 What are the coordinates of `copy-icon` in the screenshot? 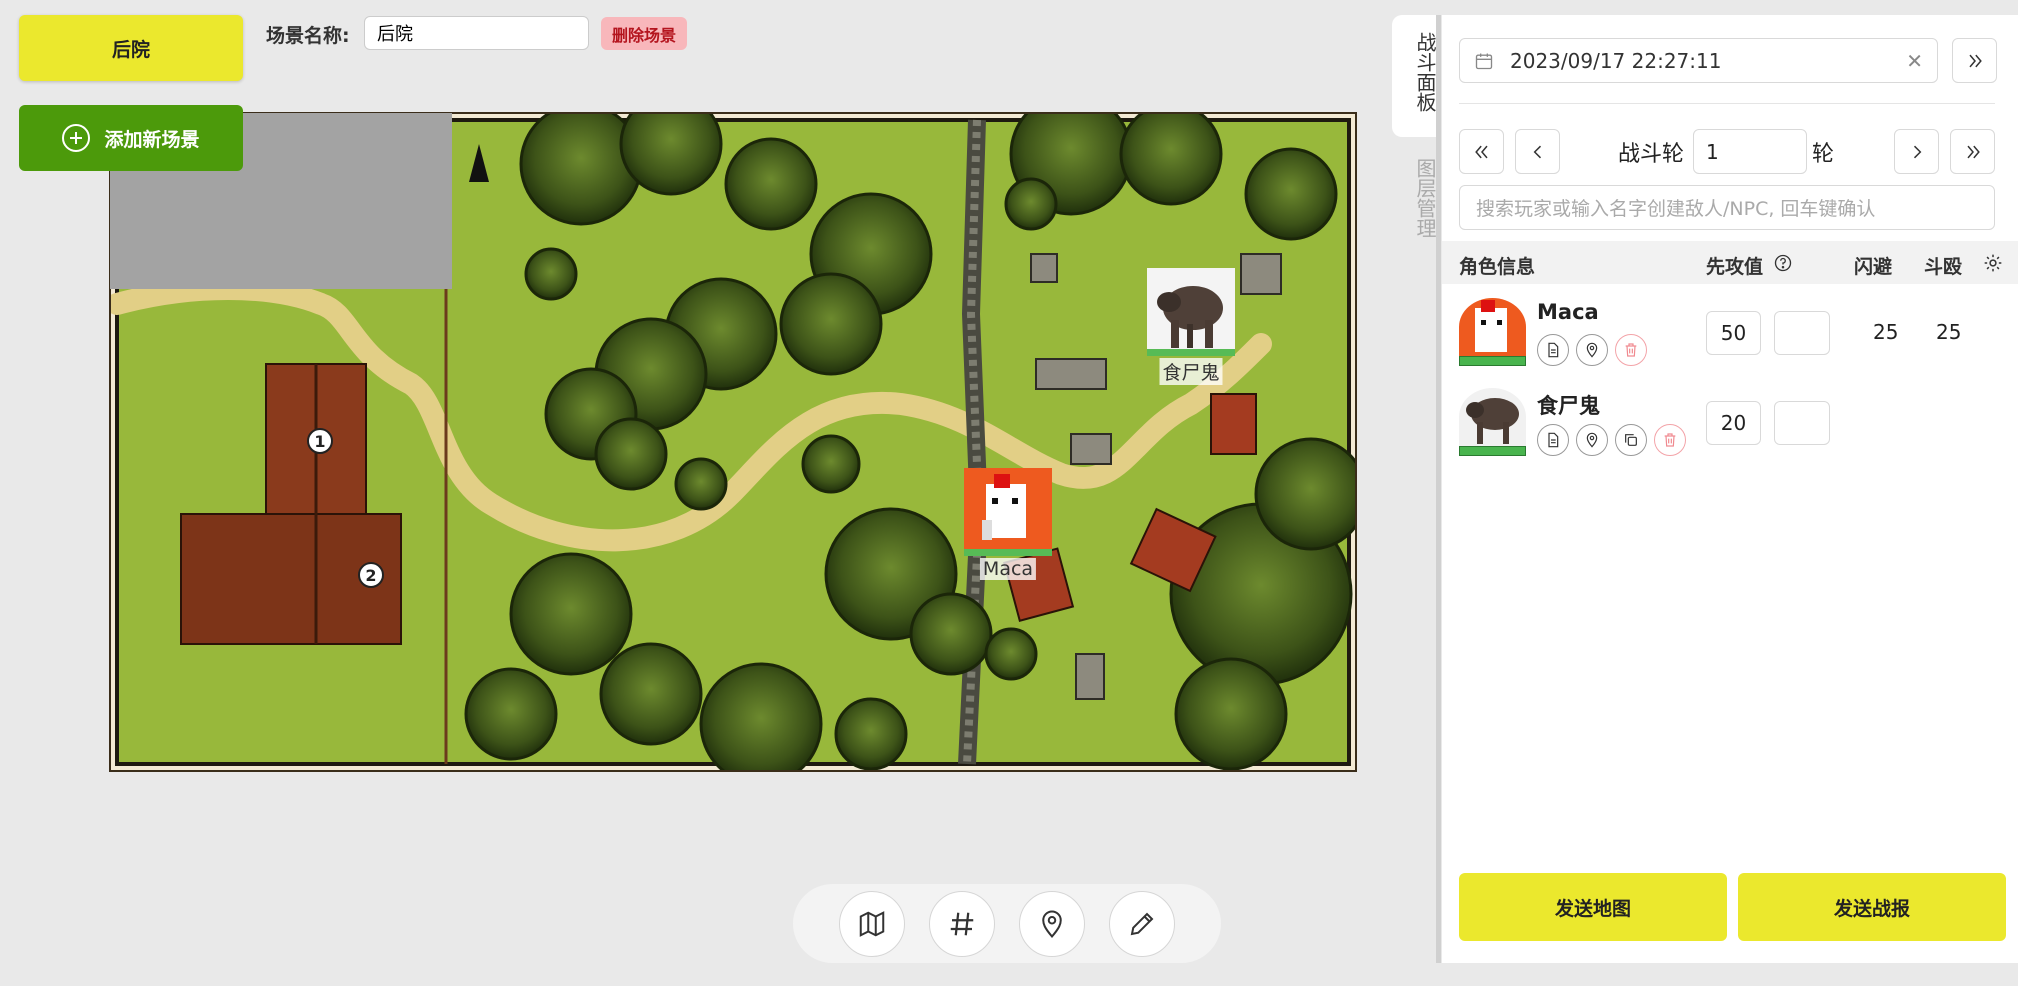 It's located at (1631, 440).